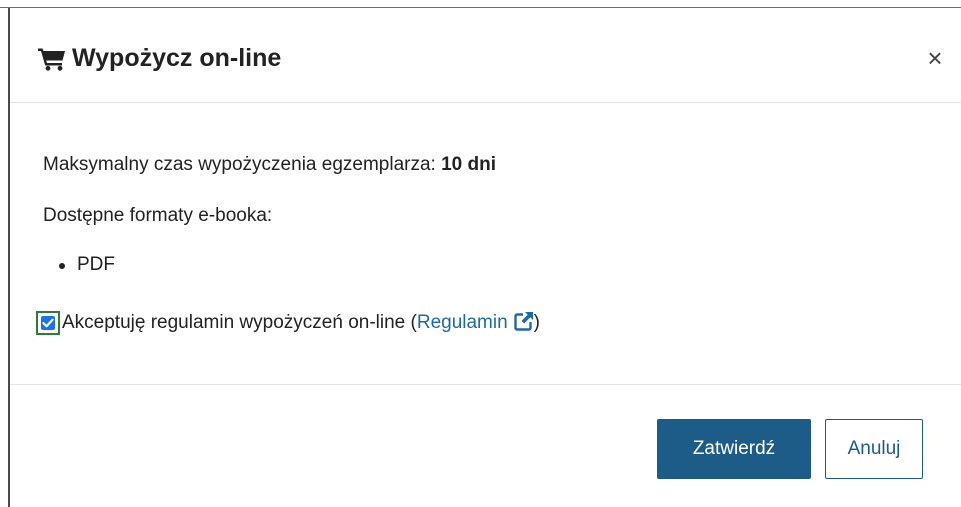 The height and width of the screenshot is (507, 961). Describe the element at coordinates (462, 322) in the screenshot. I see `regulations-link: Regulamin` at that location.